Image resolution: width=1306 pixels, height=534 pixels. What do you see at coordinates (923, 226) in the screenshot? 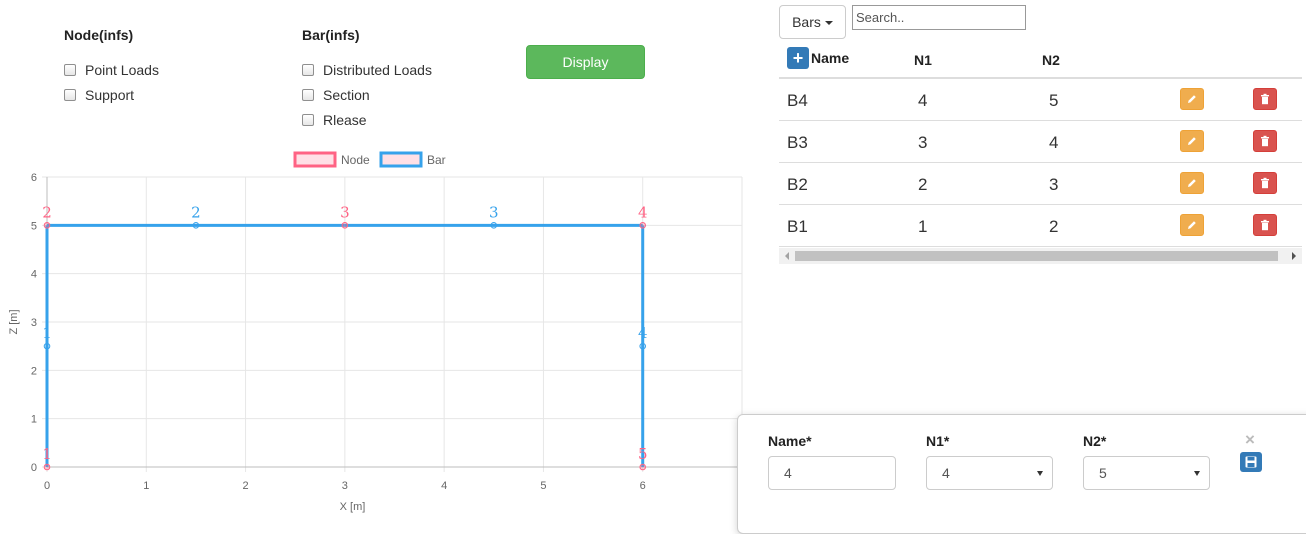
I see `row-n1: 1` at bounding box center [923, 226].